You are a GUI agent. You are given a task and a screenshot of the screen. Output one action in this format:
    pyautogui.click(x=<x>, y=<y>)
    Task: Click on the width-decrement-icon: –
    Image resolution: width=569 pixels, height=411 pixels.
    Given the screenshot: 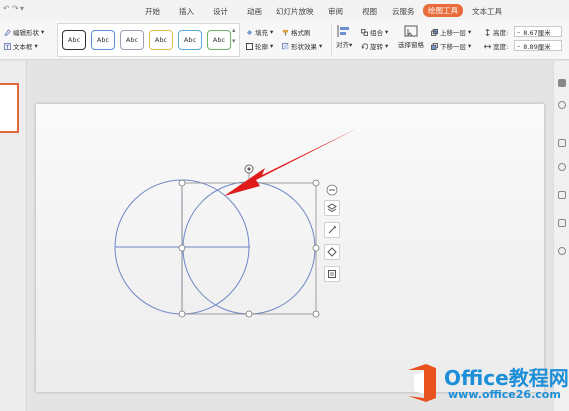 What is the action you would take?
    pyautogui.click(x=518, y=46)
    